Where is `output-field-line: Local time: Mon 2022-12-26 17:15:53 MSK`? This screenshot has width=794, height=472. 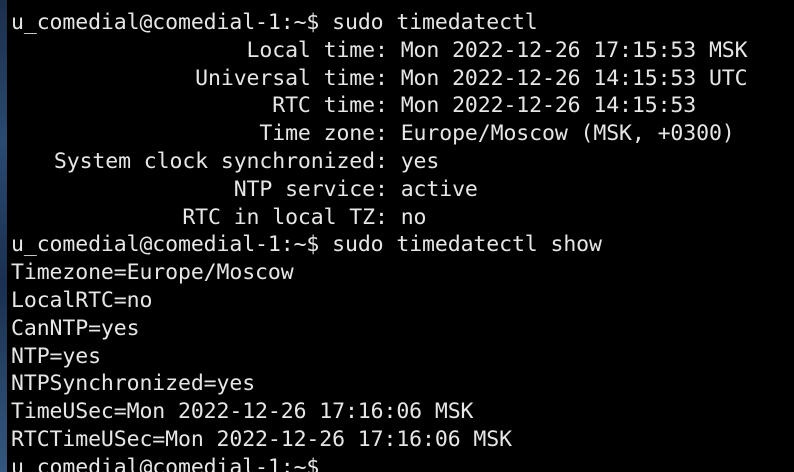
output-field-line: Local time: Mon 2022-12-26 17:15:53 MSK is located at coordinates (402, 51).